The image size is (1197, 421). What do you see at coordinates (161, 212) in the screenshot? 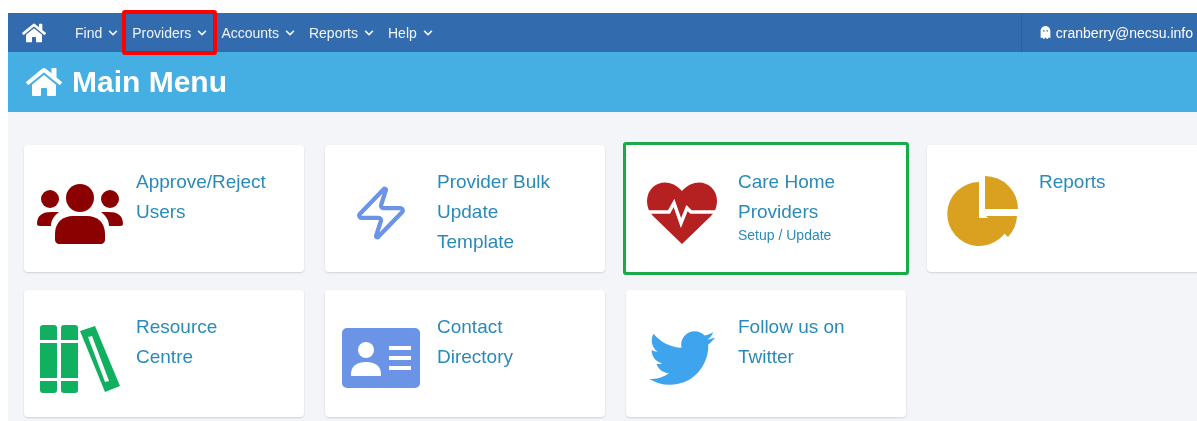
I see `tile-label: Users` at bounding box center [161, 212].